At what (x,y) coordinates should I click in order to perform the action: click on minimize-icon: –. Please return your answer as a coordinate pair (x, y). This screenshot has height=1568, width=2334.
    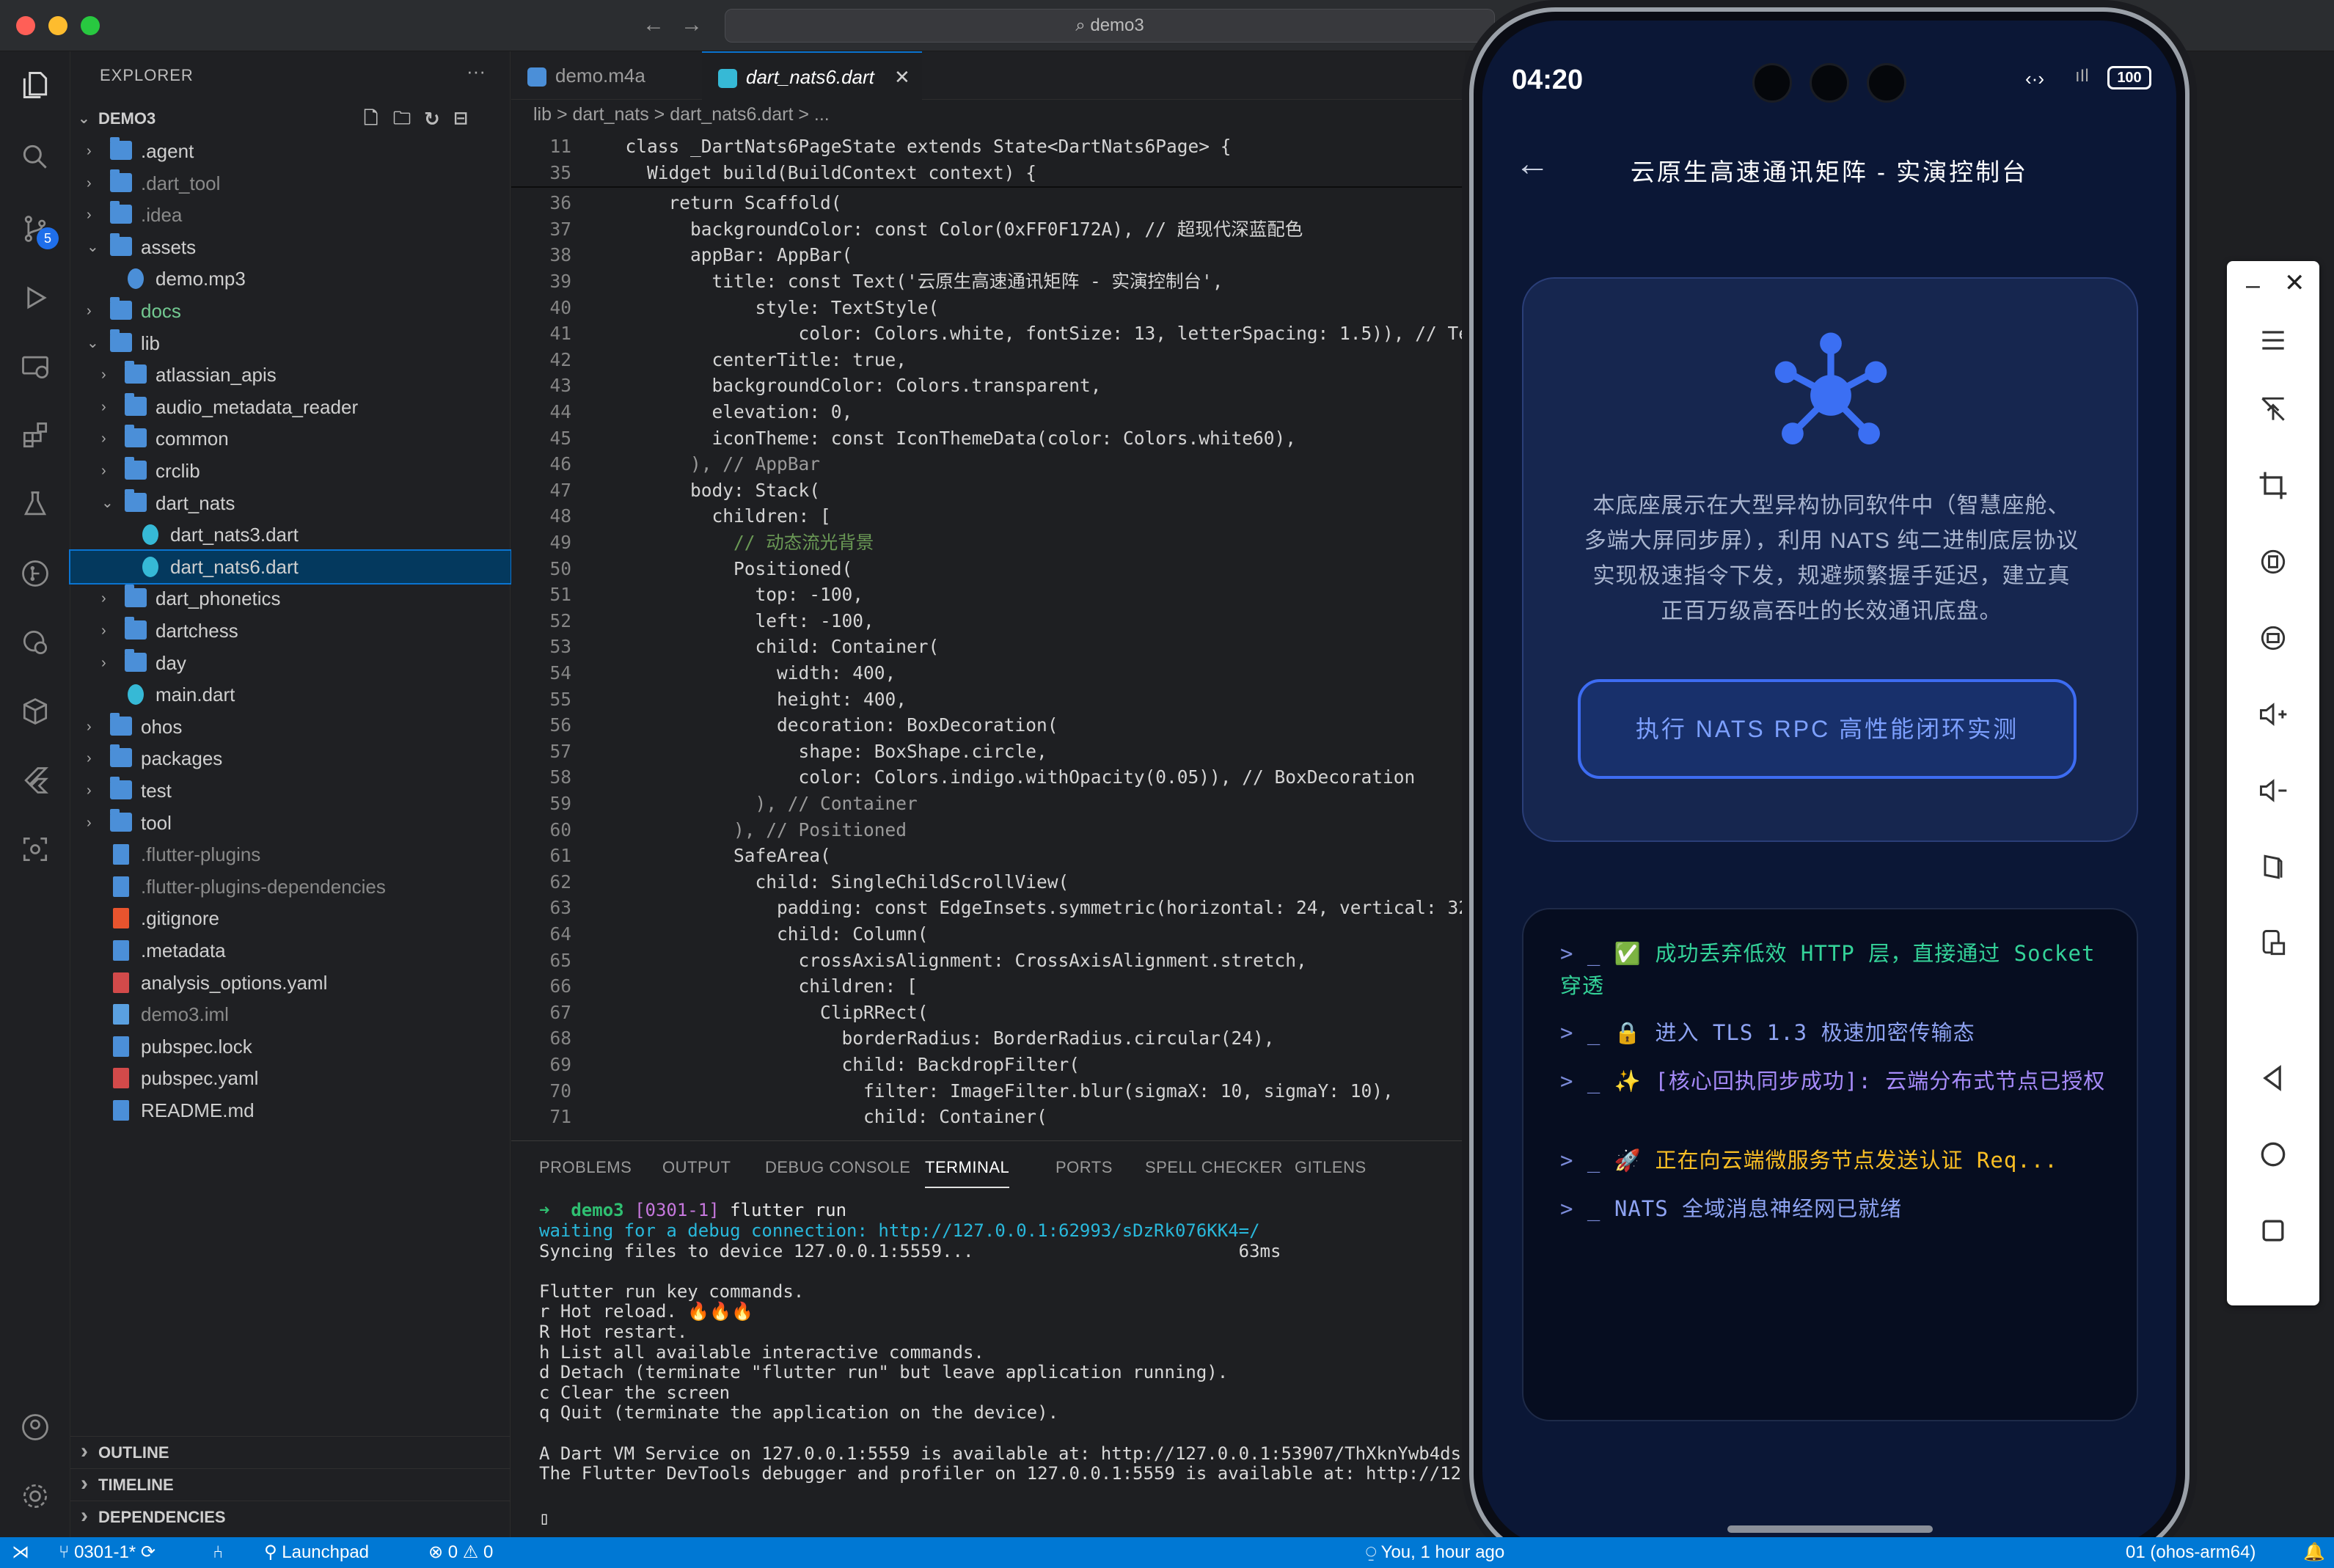
    Looking at the image, I should click on (2253, 285).